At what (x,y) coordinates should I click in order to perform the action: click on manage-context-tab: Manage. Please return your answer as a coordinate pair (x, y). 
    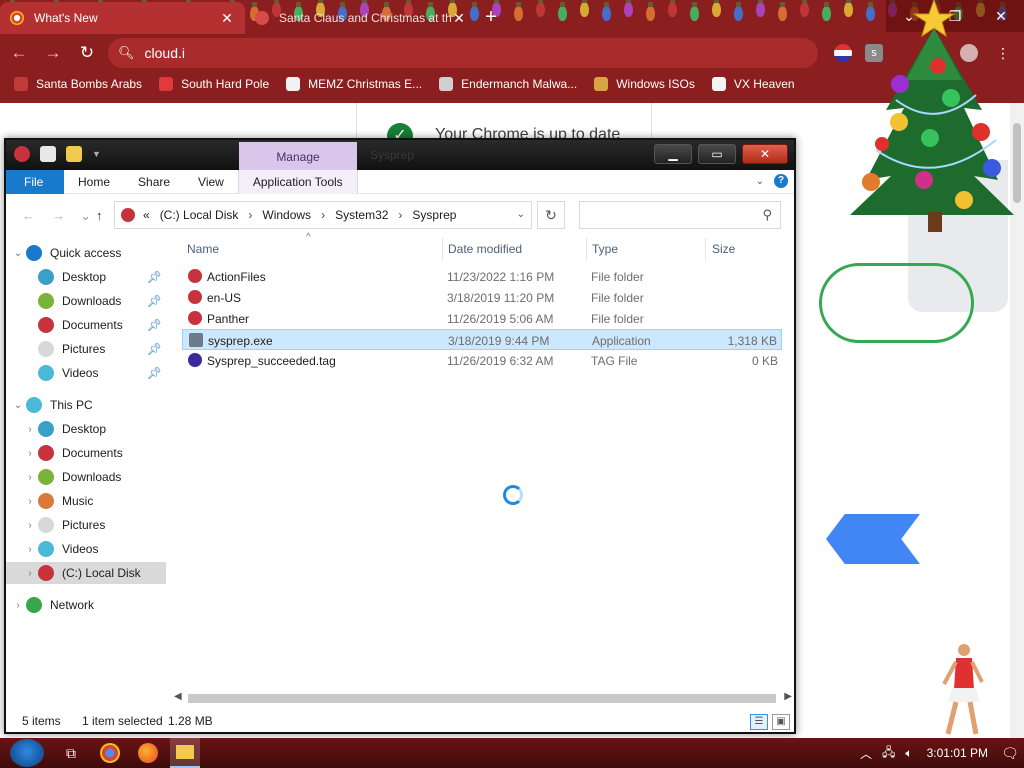
    Looking at the image, I should click on (298, 156).